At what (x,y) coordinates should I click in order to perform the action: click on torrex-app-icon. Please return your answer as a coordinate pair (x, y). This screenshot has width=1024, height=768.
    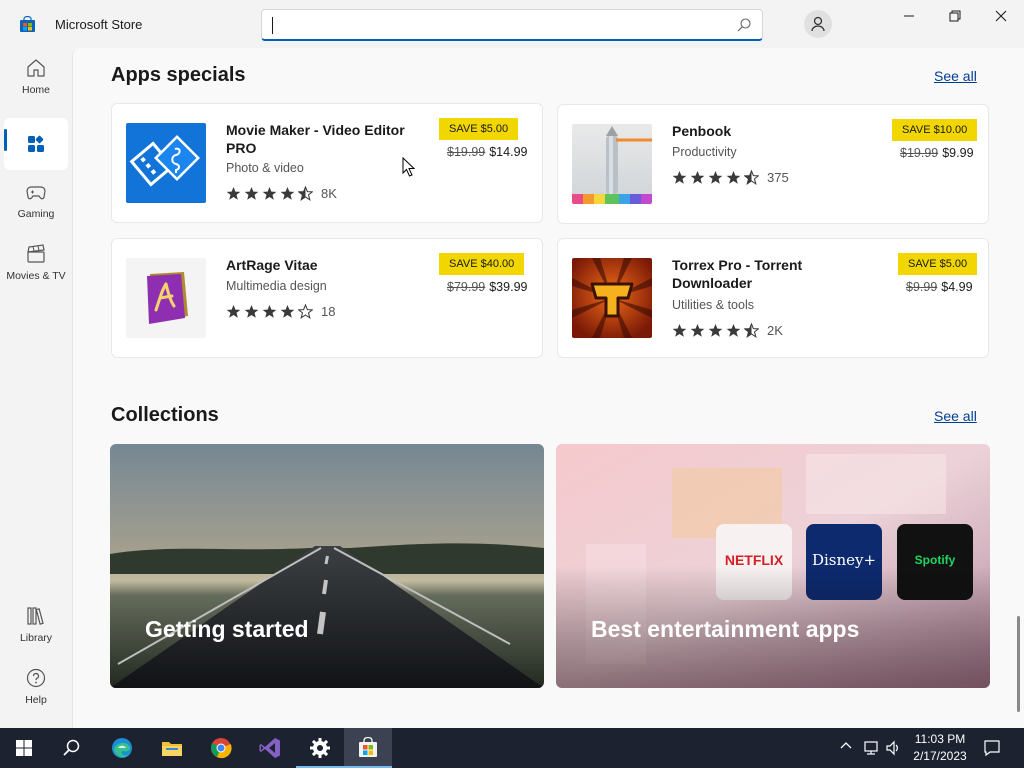
    Looking at the image, I should click on (612, 298).